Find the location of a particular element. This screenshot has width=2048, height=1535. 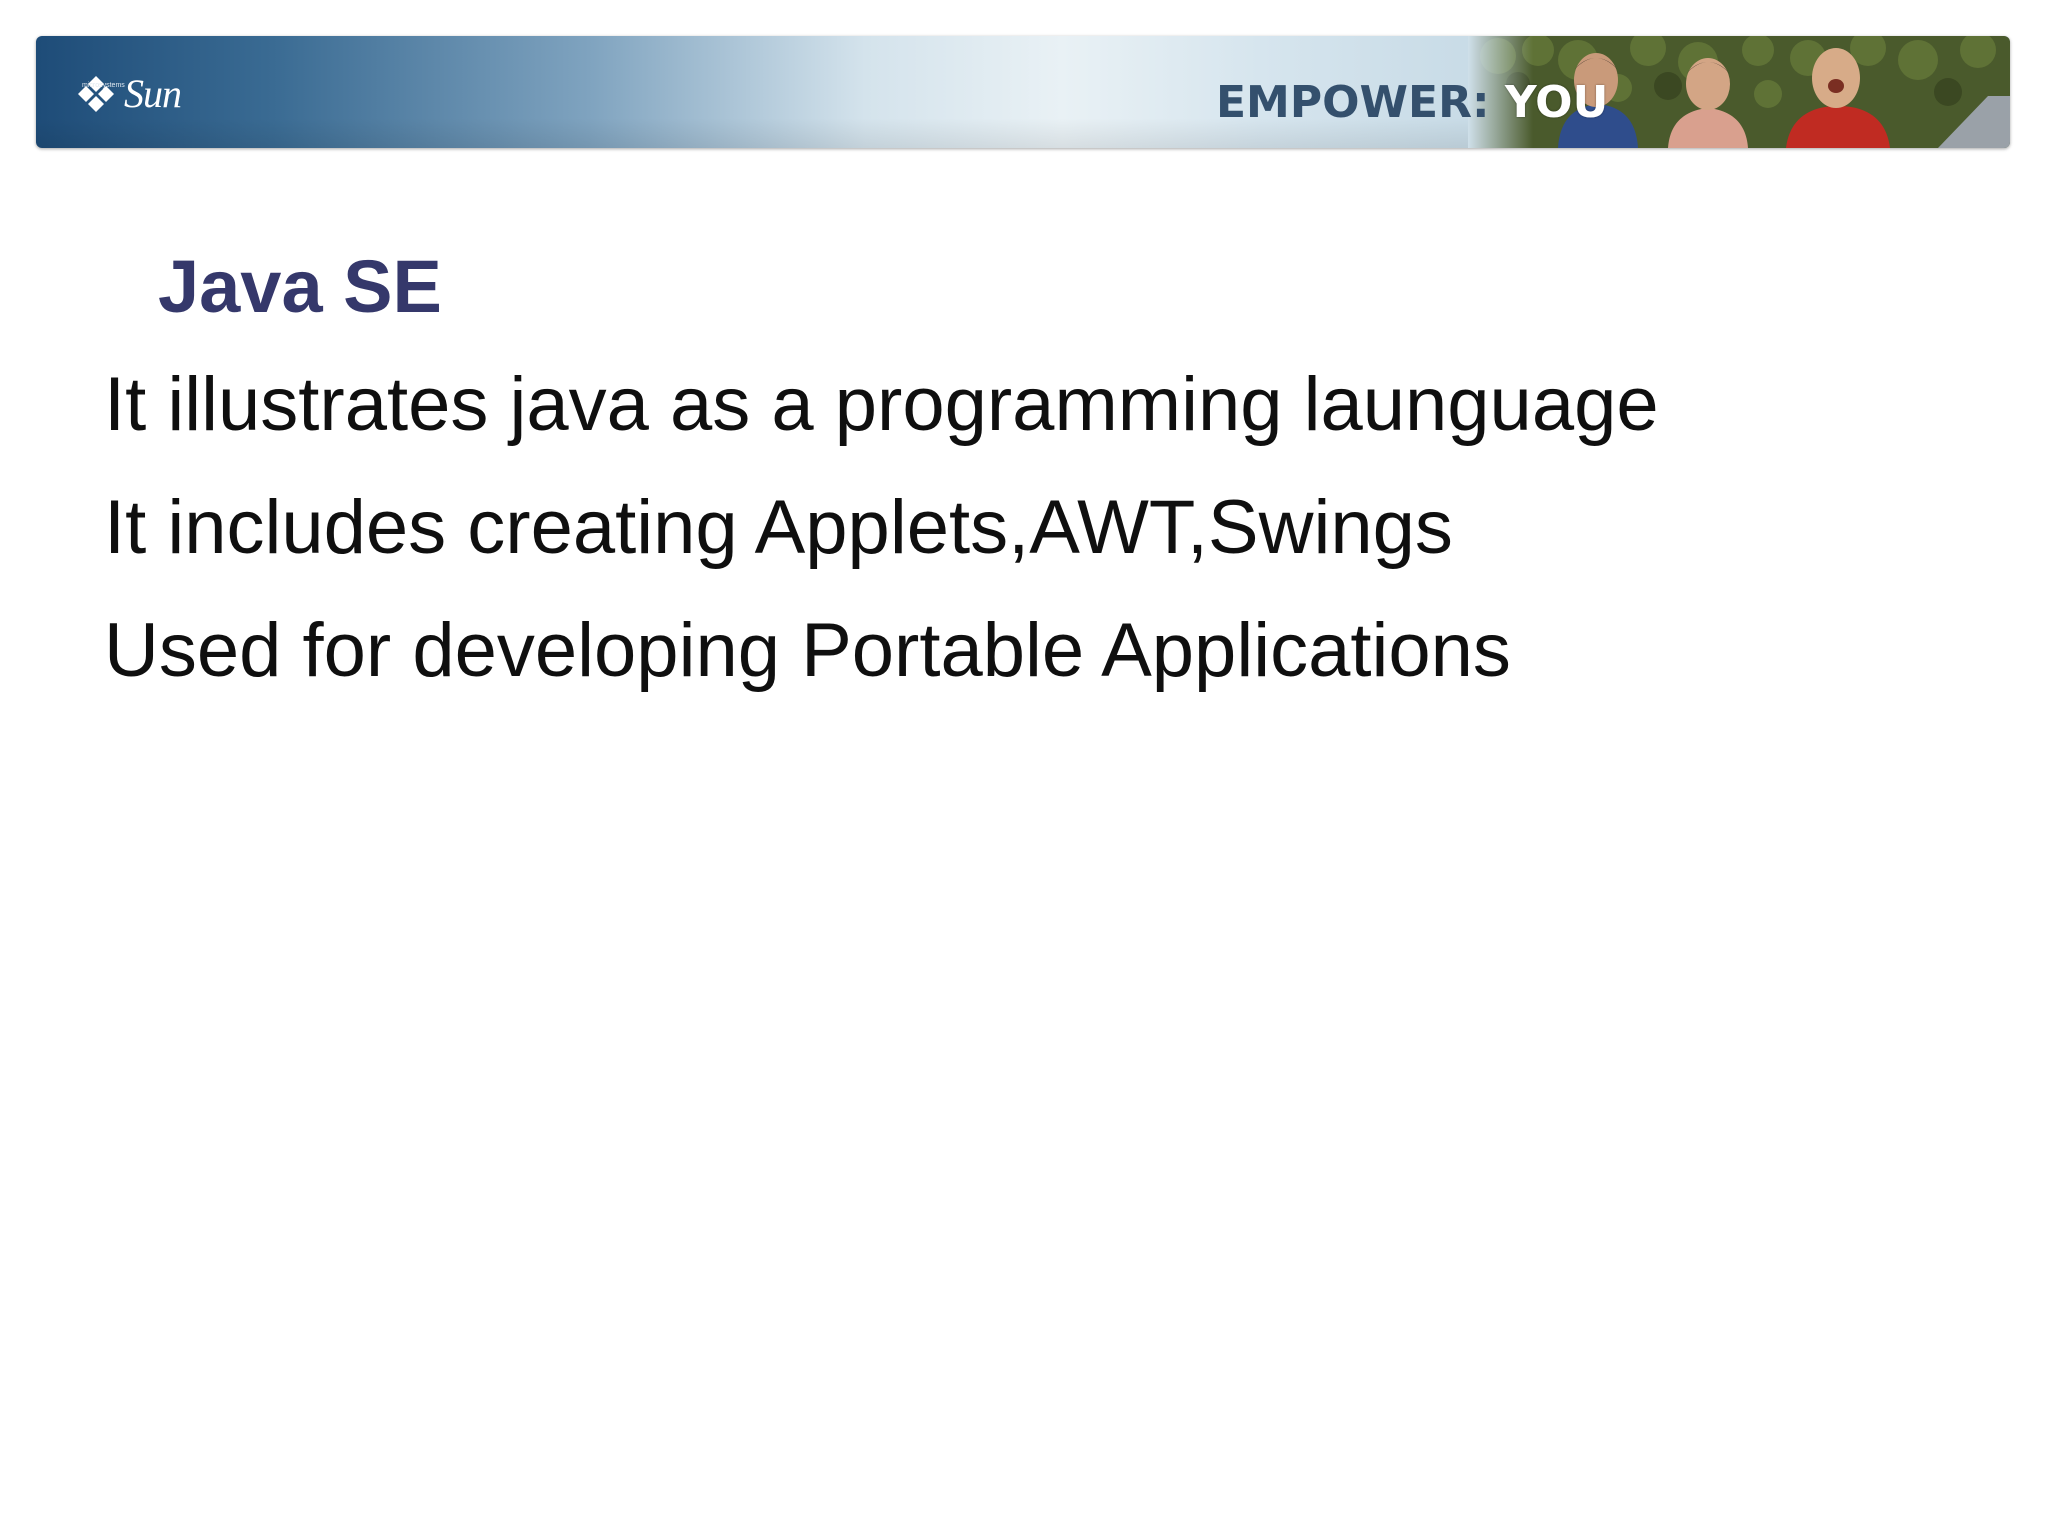

slide-title: Java SE is located at coordinates (300, 286).